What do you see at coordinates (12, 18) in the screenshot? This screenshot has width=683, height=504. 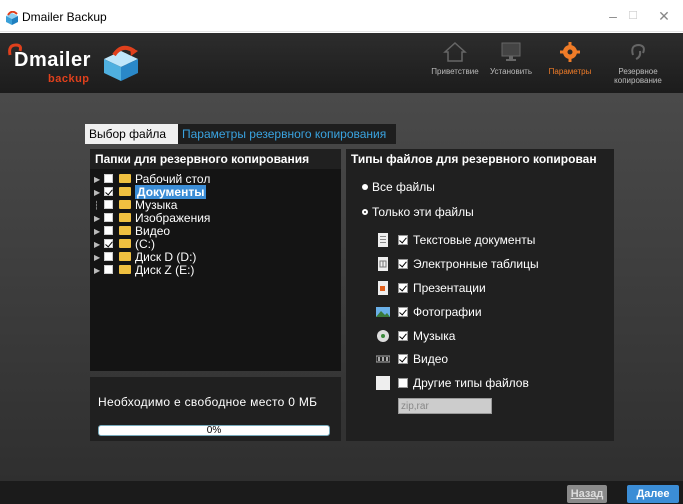 I see `app-logo-icon` at bounding box center [12, 18].